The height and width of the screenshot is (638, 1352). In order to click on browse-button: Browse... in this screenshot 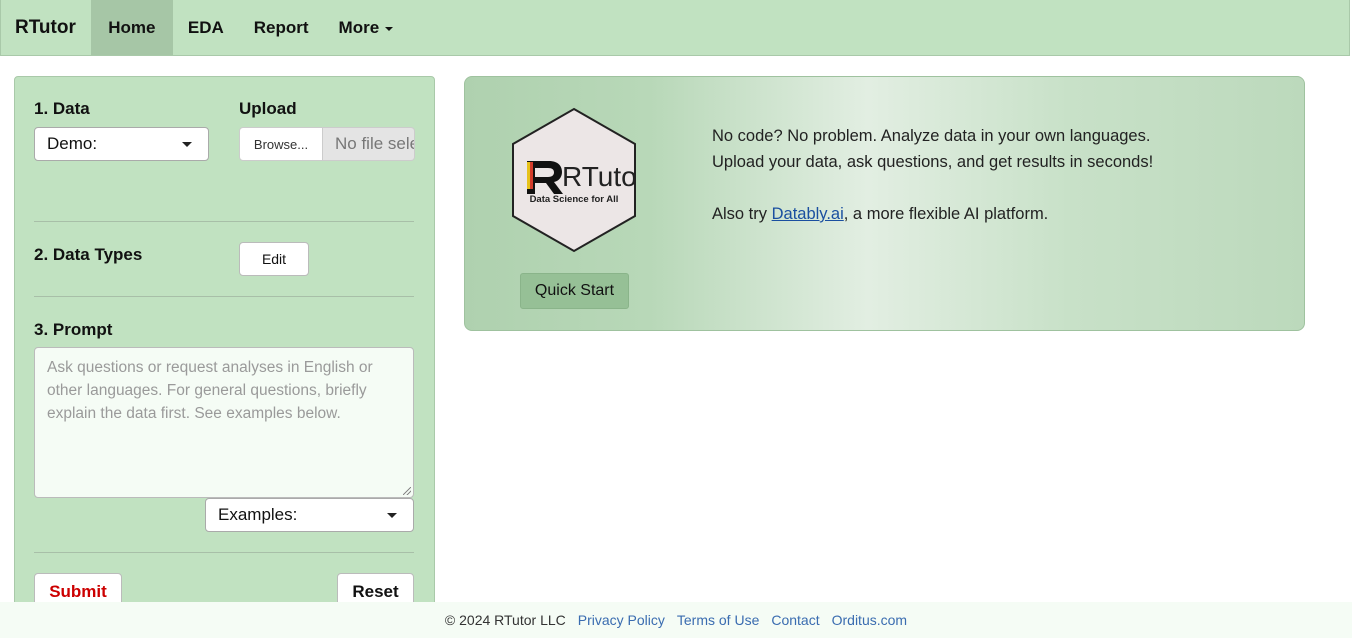, I will do `click(281, 144)`.